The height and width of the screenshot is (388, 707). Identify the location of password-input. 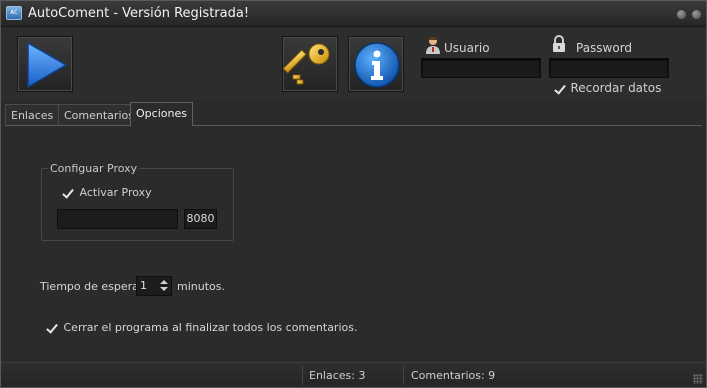
(609, 68).